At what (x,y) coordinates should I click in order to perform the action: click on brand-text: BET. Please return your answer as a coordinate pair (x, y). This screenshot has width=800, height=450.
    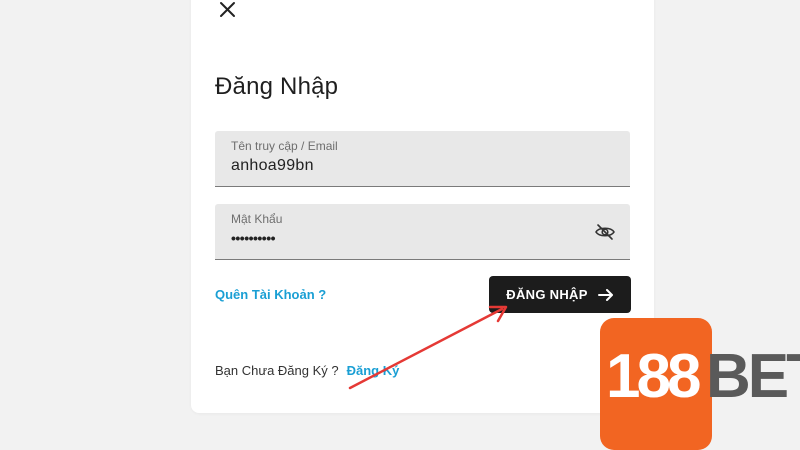
    Looking at the image, I should click on (753, 376).